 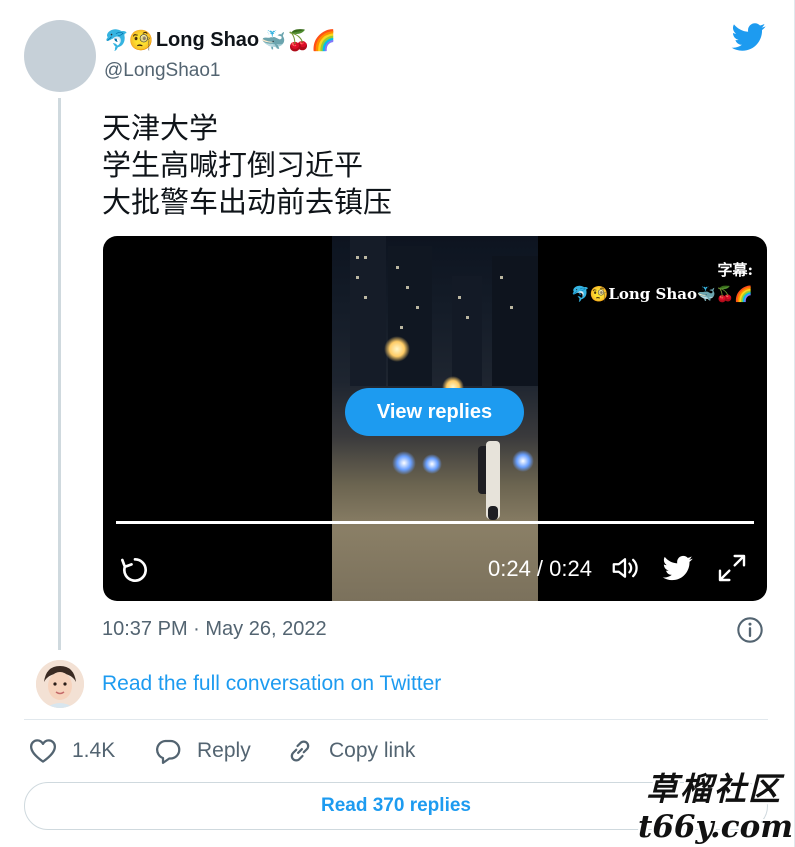 What do you see at coordinates (662, 282) in the screenshot?
I see `video-caption-watermark: 字幕: 🐬🧐Long Shao🐳🍒🌈` at bounding box center [662, 282].